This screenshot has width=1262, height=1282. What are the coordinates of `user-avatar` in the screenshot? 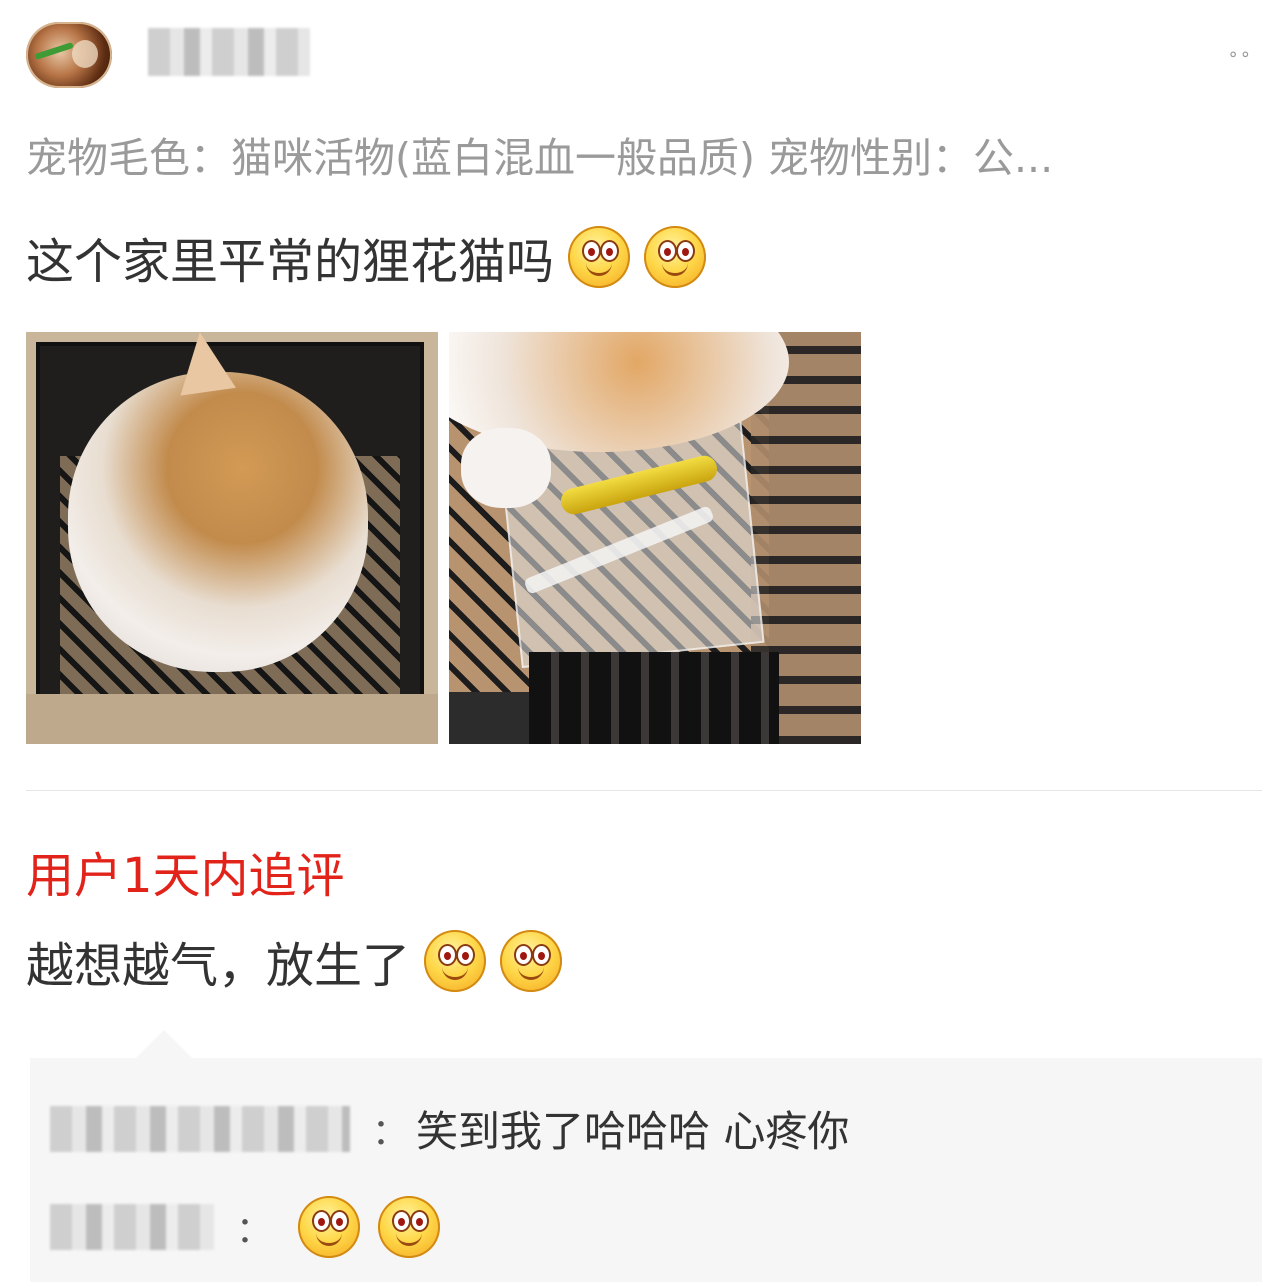 It's located at (69, 55).